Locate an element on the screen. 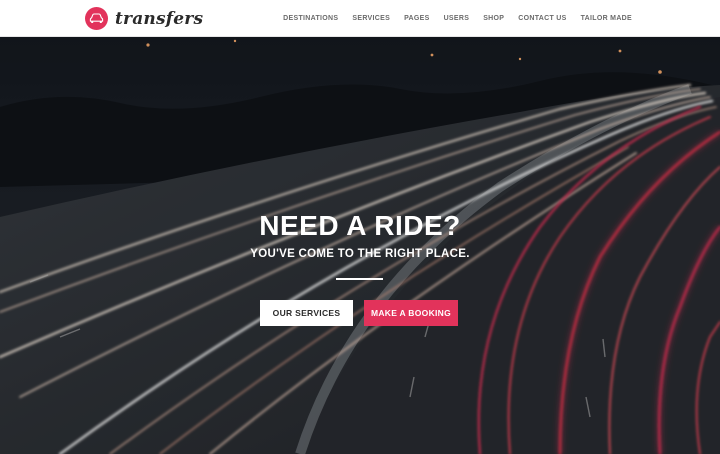  make-a-booking-button: MAKE A BOOKING is located at coordinates (411, 313).